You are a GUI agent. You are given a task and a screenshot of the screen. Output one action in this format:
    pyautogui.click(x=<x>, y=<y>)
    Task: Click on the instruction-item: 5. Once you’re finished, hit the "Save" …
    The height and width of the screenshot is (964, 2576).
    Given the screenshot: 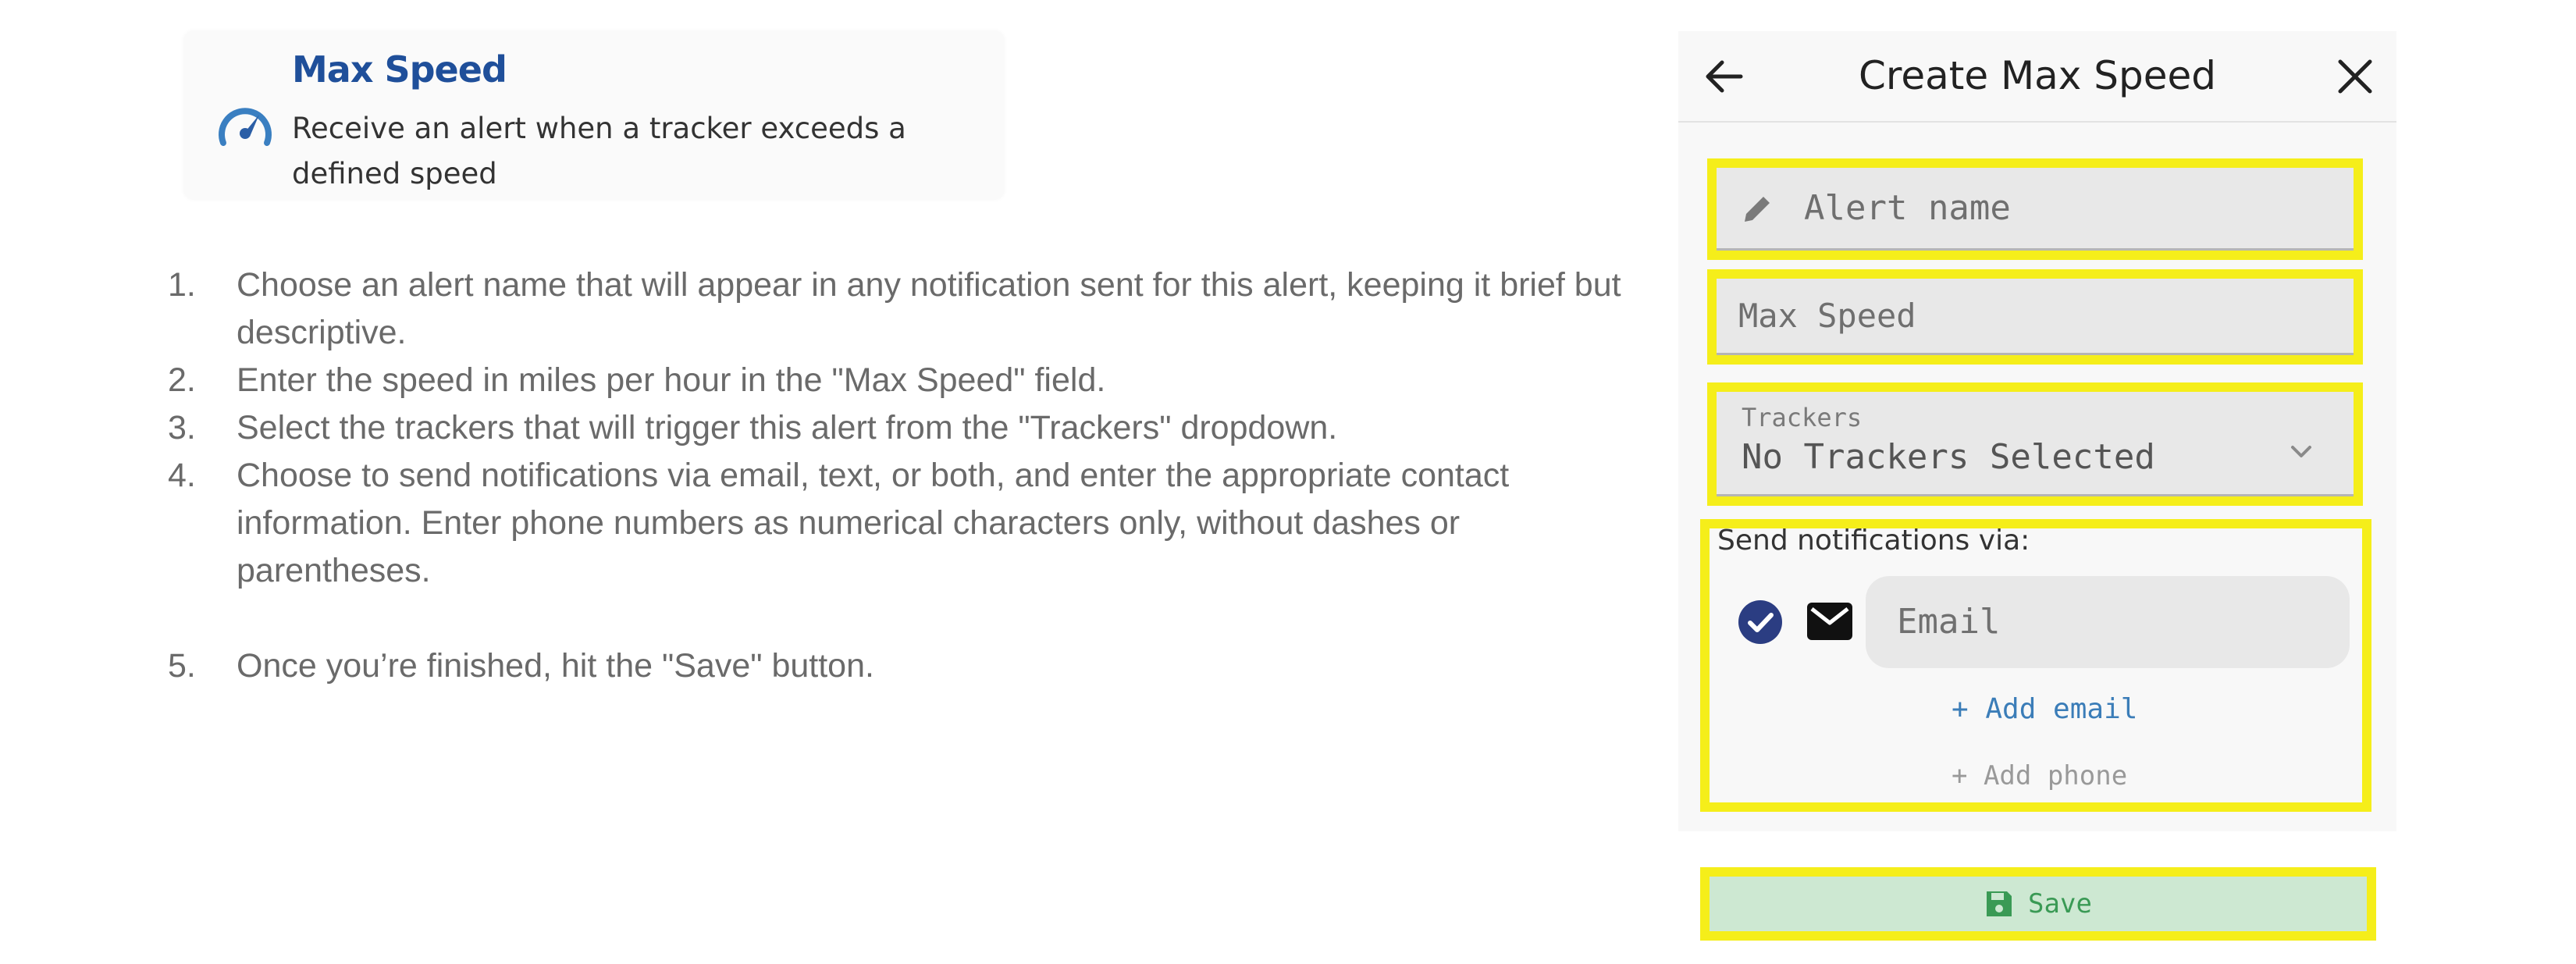 What is the action you would take?
    pyautogui.click(x=901, y=666)
    